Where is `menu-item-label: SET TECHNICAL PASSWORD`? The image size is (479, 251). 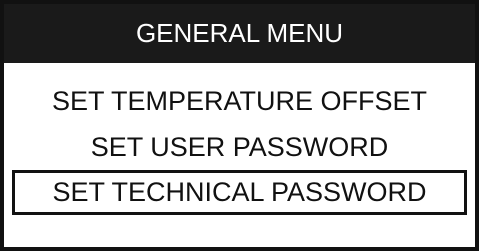
menu-item-label: SET TECHNICAL PASSWORD is located at coordinates (239, 192).